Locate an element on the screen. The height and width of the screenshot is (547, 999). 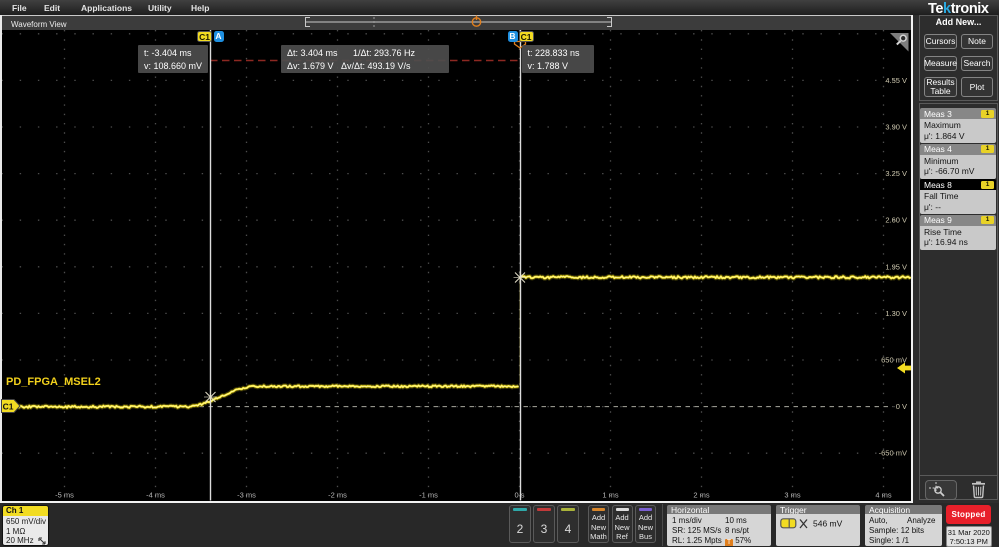
svg-text: 1.30 V is located at coordinates (896, 313).